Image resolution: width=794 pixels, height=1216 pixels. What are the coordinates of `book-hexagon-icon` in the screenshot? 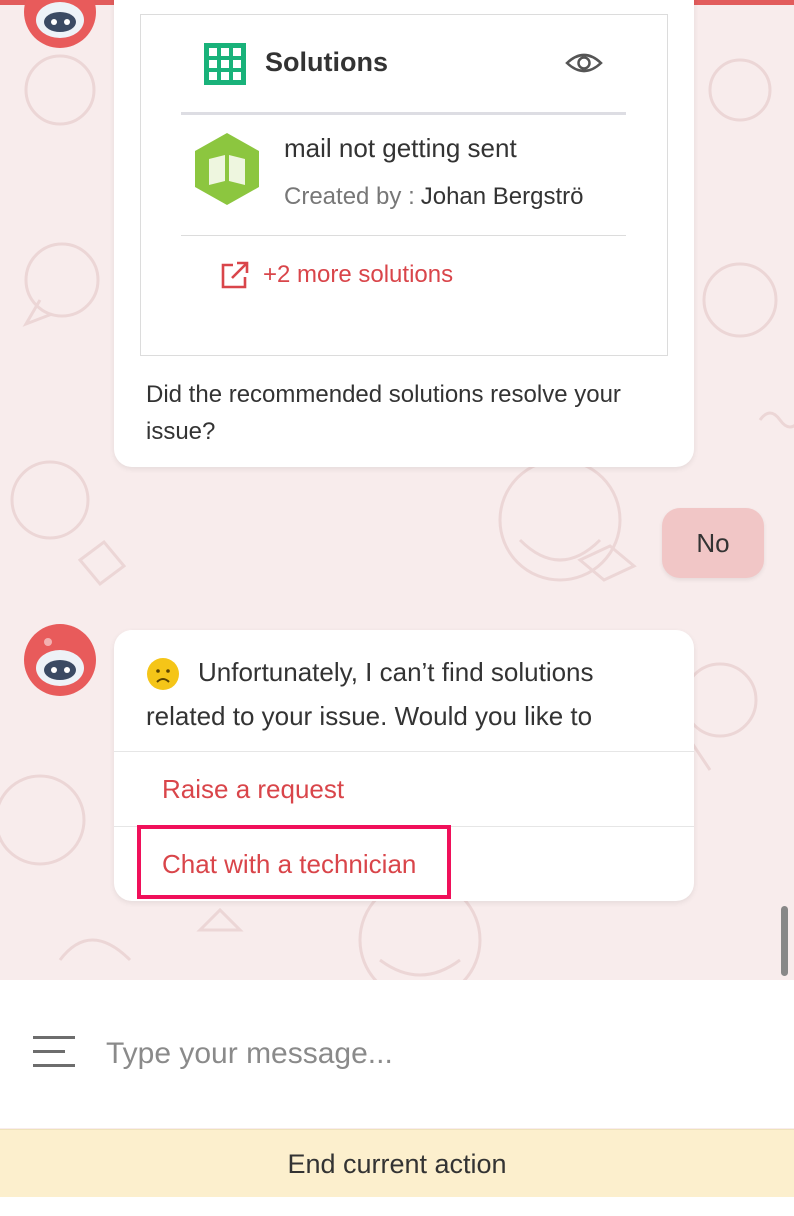 It's located at (227, 169).